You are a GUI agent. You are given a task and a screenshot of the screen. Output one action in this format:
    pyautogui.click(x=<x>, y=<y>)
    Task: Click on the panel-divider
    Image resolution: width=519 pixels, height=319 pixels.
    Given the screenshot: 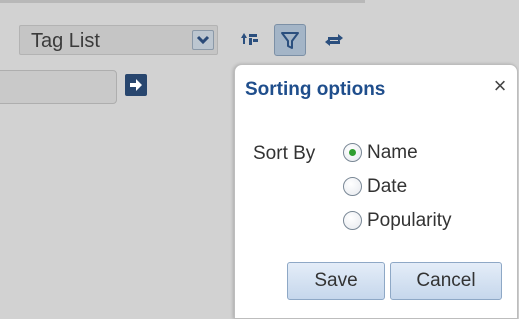 What is the action you would take?
    pyautogui.click(x=182, y=1)
    